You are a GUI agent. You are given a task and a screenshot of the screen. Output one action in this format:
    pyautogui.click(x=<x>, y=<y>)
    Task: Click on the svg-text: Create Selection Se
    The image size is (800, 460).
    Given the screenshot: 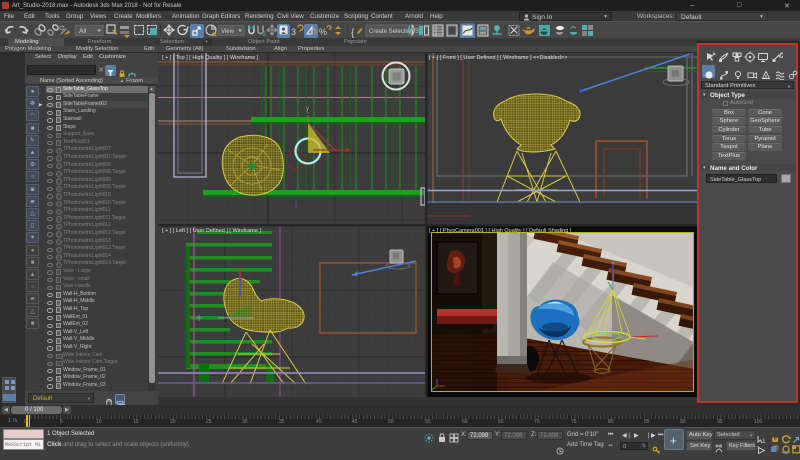 What is the action you would take?
    pyautogui.click(x=396, y=32)
    